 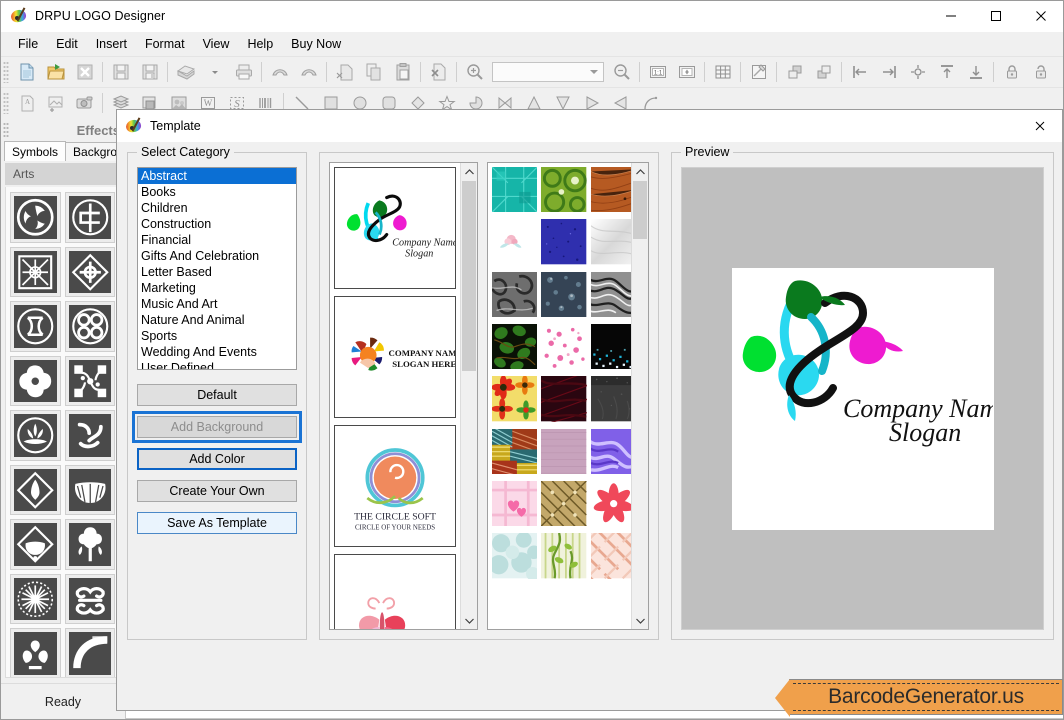 I want to click on actual-size-icon: 1:1, so click(x=657, y=72).